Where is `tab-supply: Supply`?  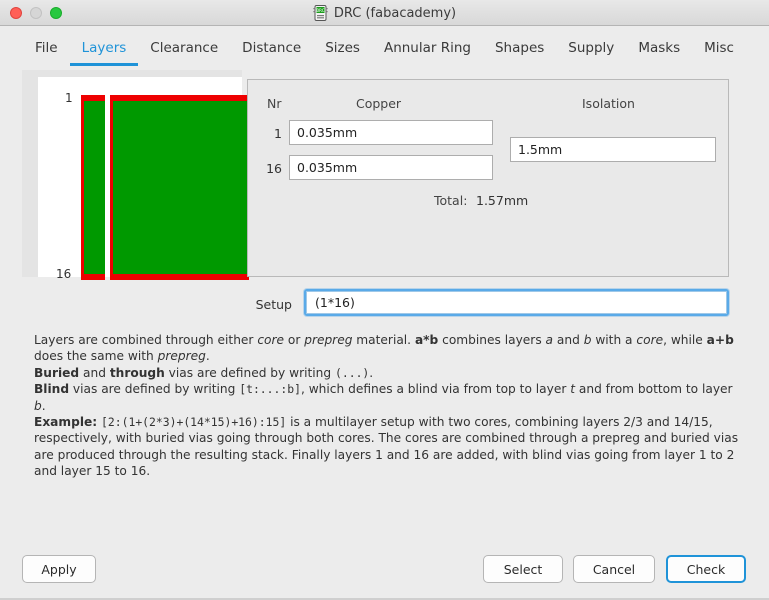 tab-supply: Supply is located at coordinates (591, 51).